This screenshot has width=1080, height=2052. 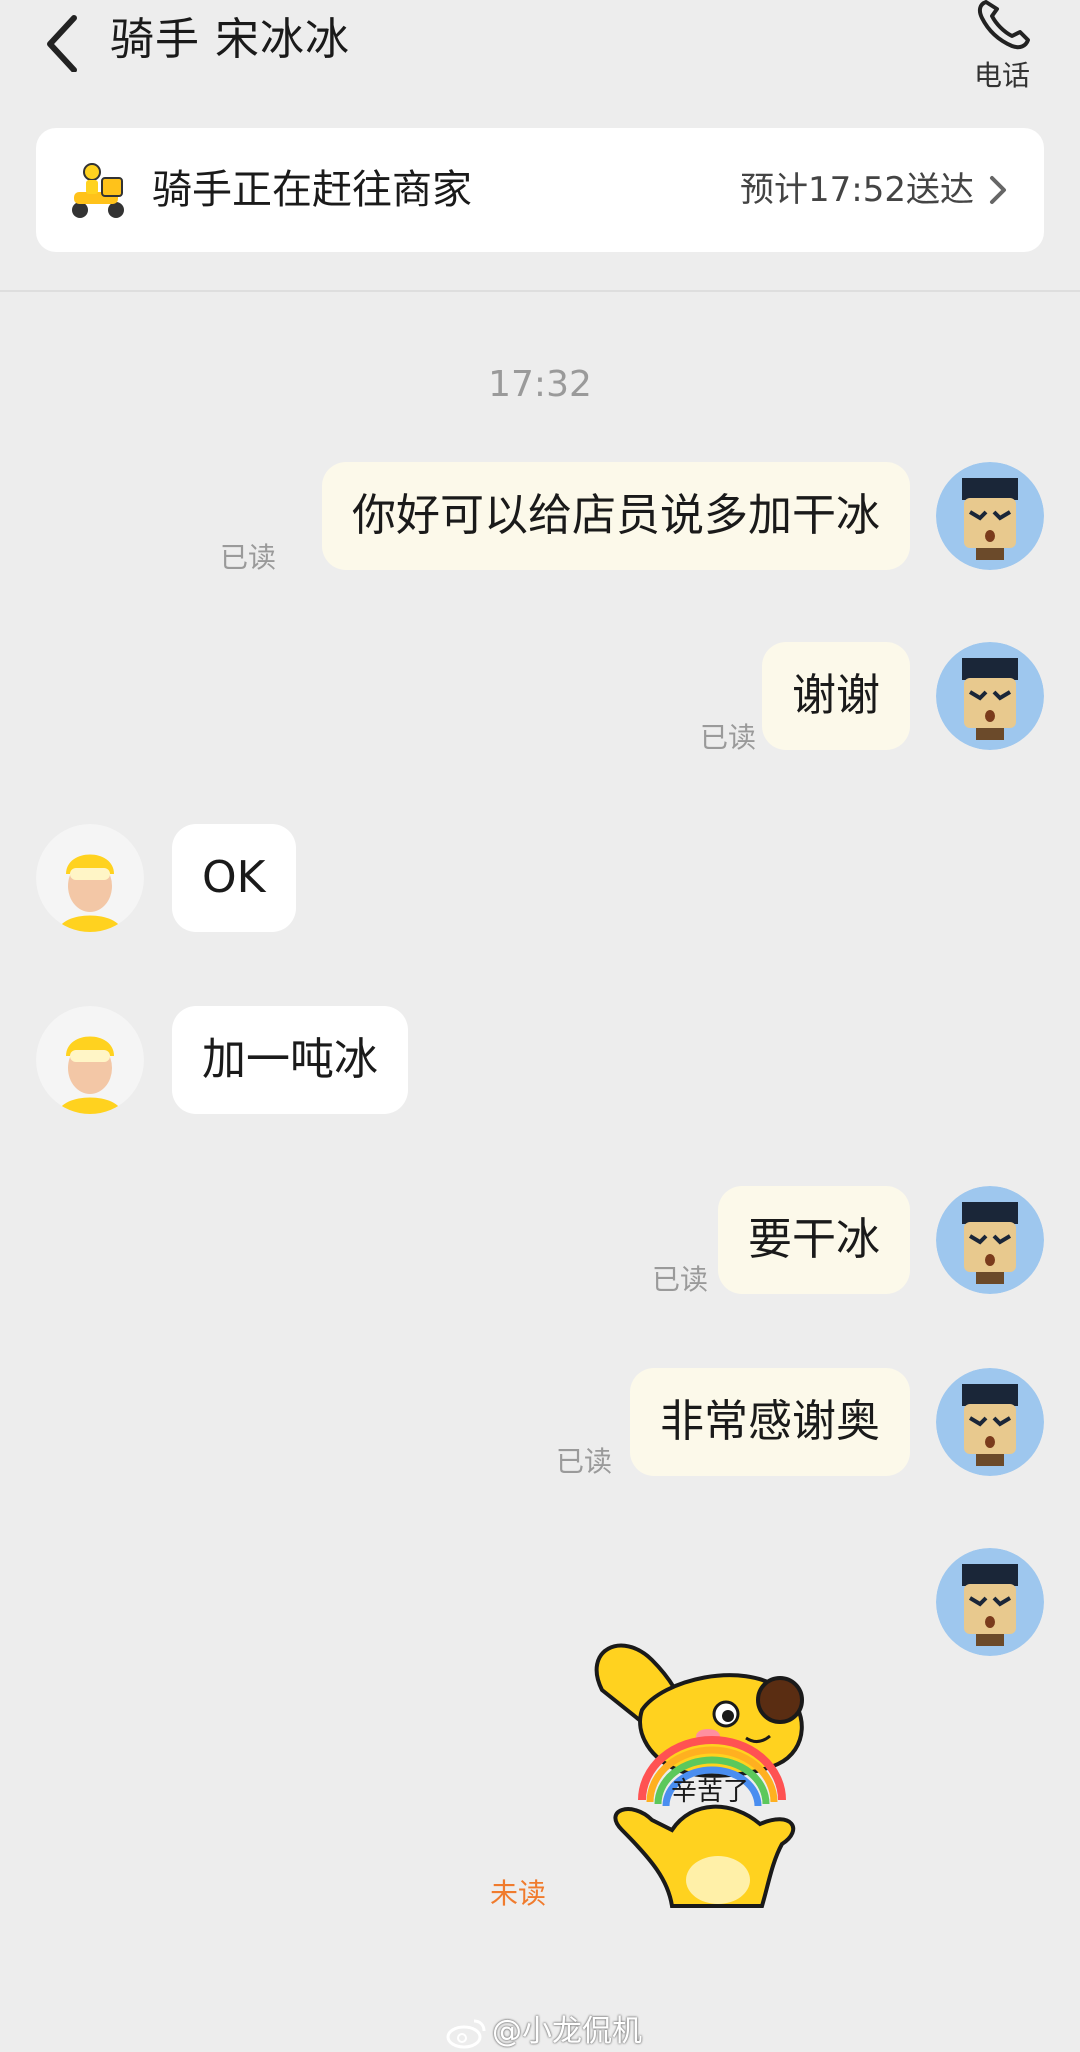 I want to click on chat-timestamp: 17:32, so click(x=540, y=384).